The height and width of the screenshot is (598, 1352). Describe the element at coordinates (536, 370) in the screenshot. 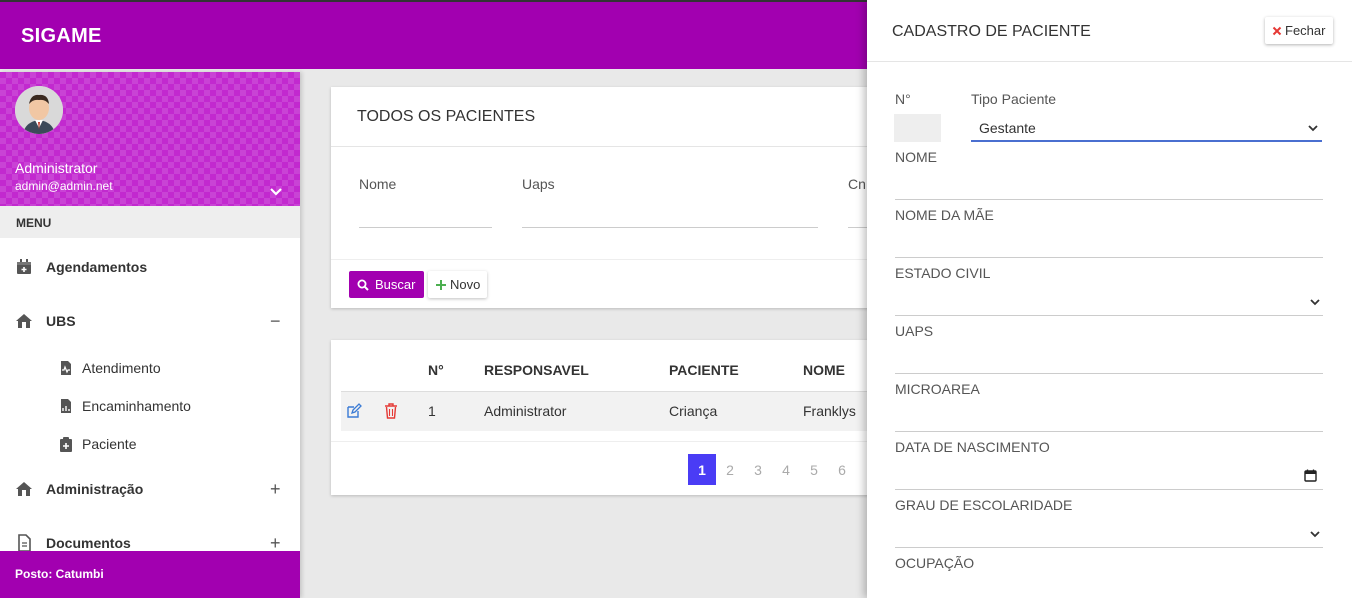

I see `column-header-responsavel: RESPONSAVEL` at that location.